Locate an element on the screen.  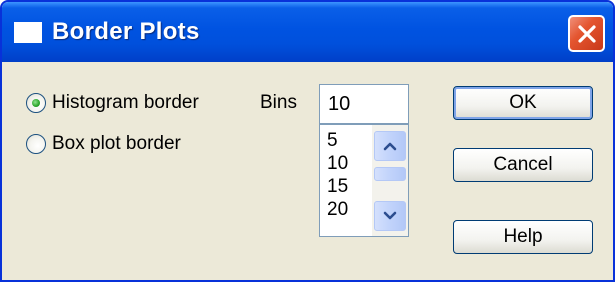
scroll-down-button is located at coordinates (390, 216).